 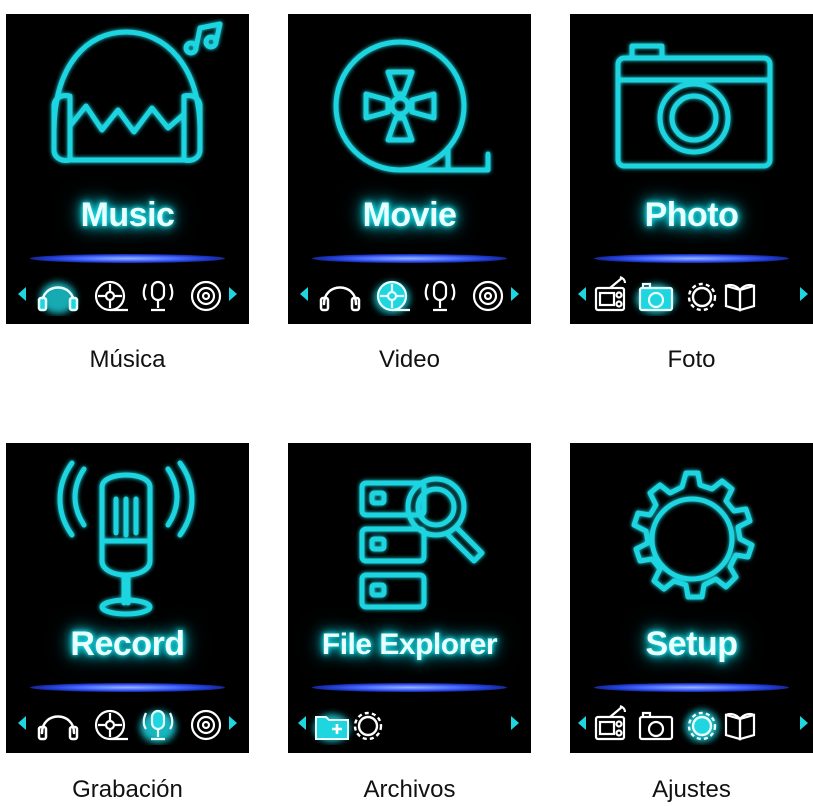 What do you see at coordinates (127, 359) in the screenshot?
I see `tile-caption: Música` at bounding box center [127, 359].